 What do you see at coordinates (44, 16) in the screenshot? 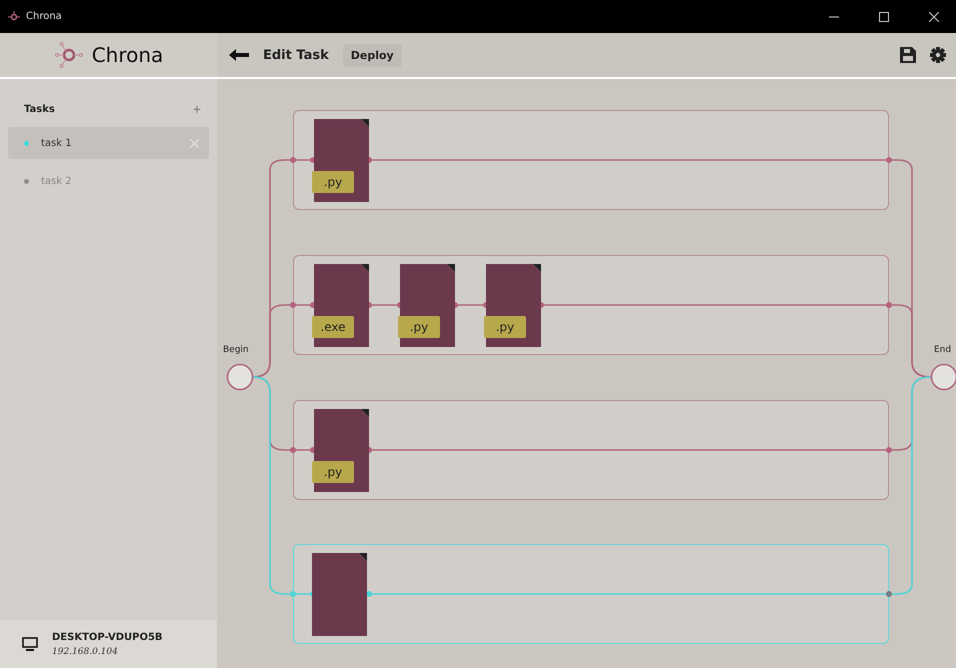
I see `window-title: Chrona` at bounding box center [44, 16].